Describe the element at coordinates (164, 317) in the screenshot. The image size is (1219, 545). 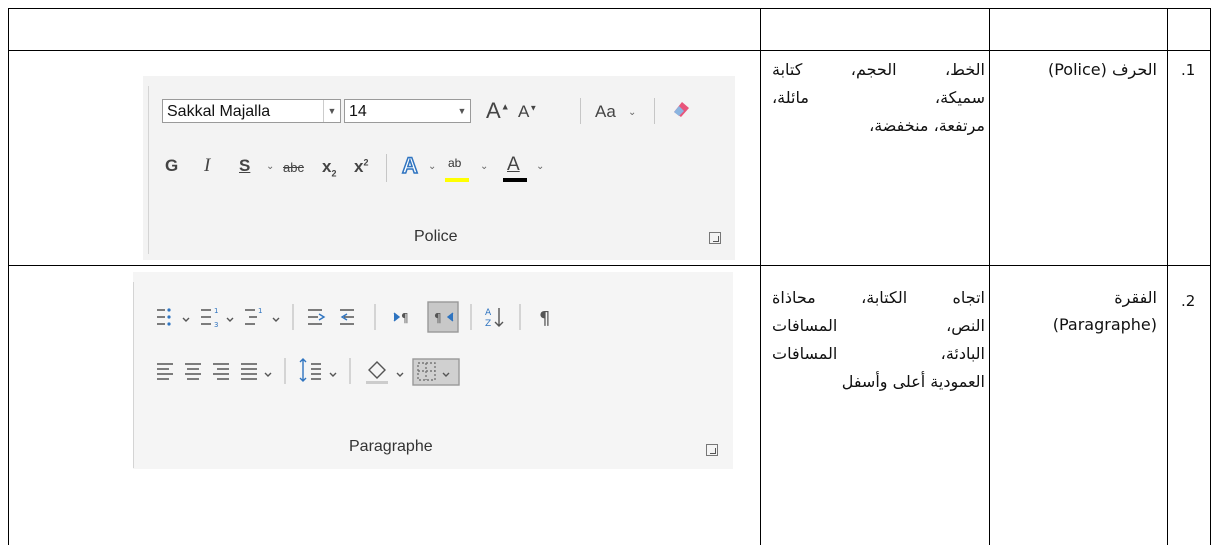
I see `bullets-icon` at that location.